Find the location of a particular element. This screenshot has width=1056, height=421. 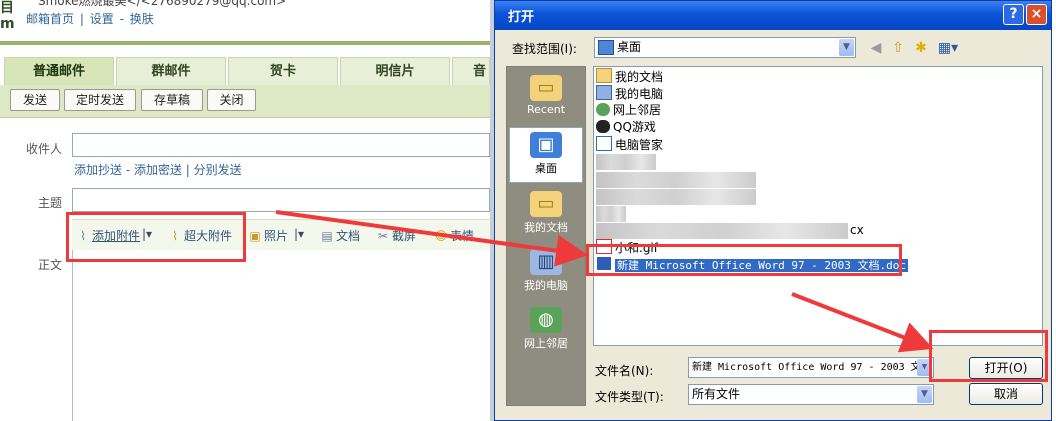

arrow-to-open-button is located at coordinates (862, 322).